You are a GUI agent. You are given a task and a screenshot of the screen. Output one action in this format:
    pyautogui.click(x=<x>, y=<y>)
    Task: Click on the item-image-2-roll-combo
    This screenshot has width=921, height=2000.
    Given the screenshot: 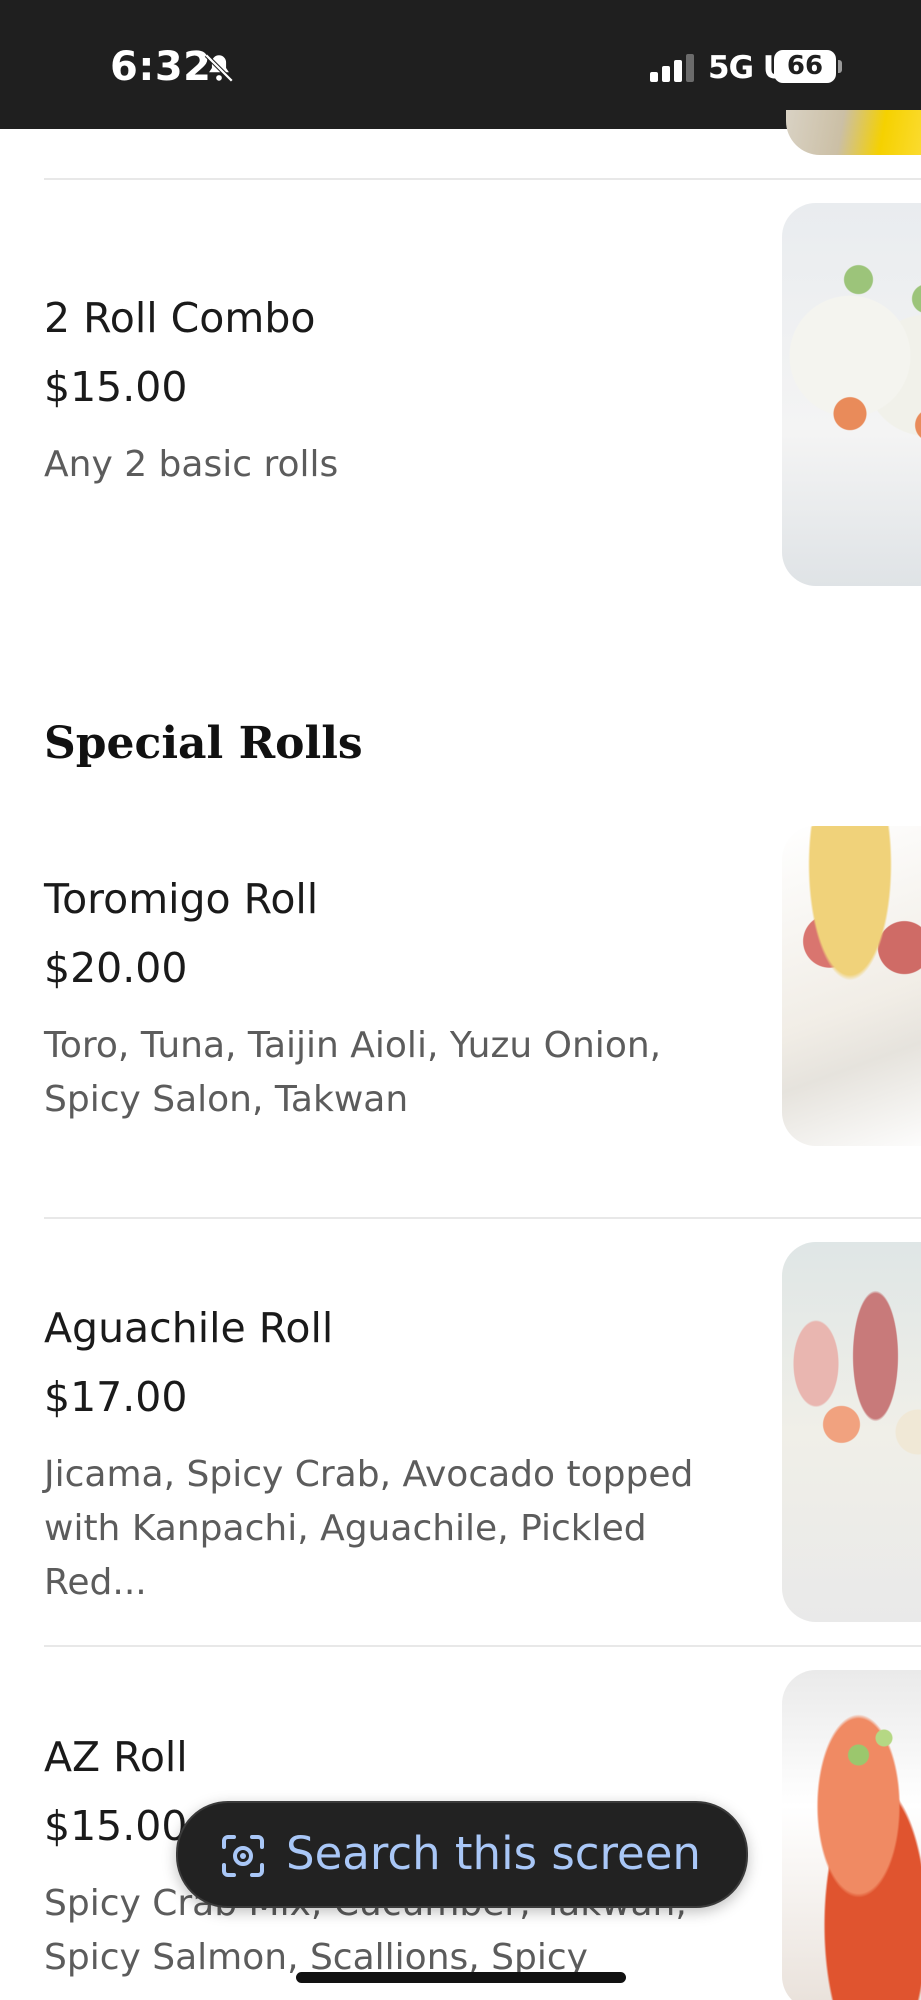 What is the action you would take?
    pyautogui.click(x=851, y=394)
    